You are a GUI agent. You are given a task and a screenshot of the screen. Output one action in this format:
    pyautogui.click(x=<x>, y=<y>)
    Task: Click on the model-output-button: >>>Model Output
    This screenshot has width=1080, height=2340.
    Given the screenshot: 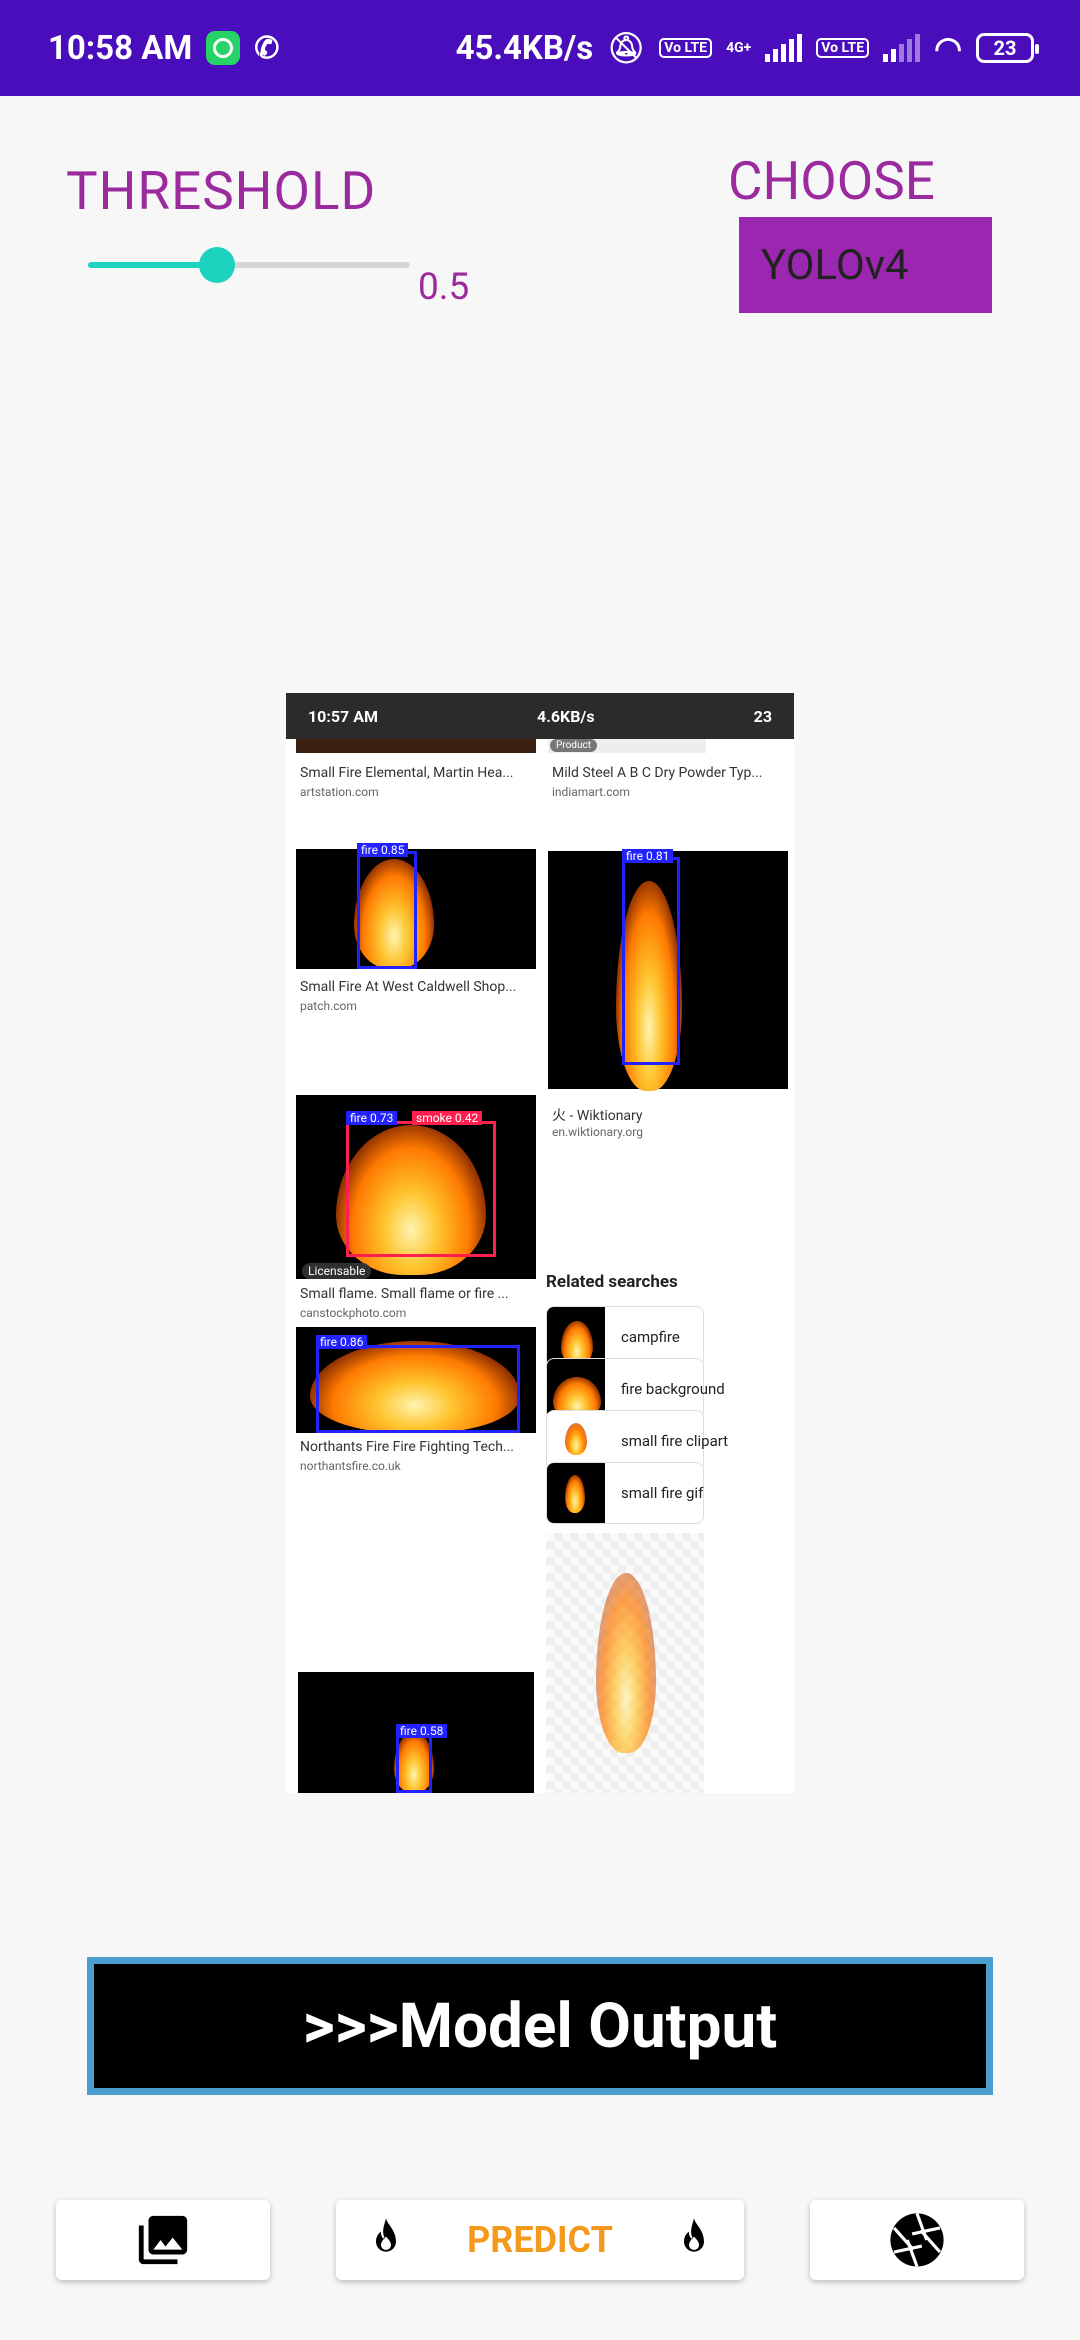 What is the action you would take?
    pyautogui.click(x=540, y=2026)
    